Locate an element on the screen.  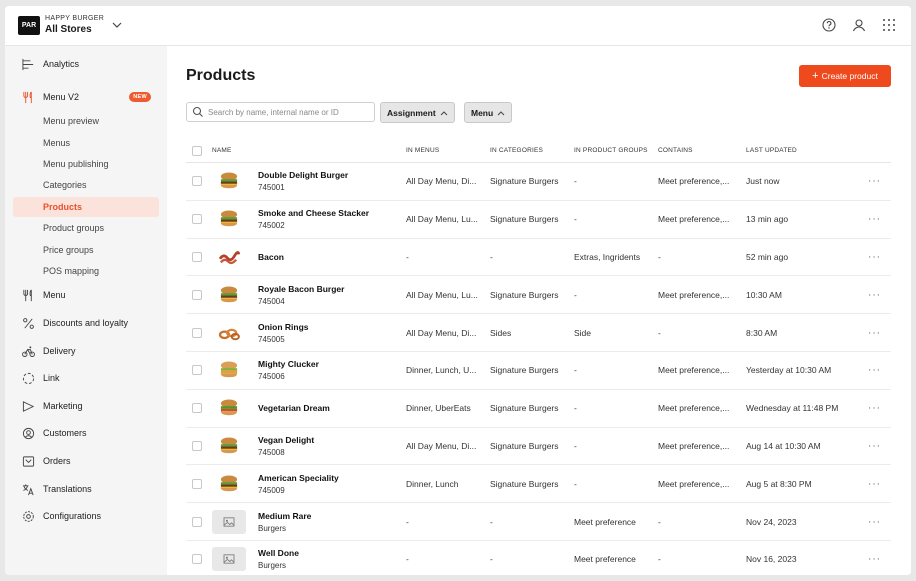
search-box is located at coordinates (280, 112).